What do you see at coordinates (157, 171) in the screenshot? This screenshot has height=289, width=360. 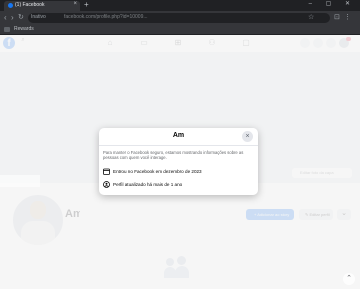 I see `joined-info-text: Entrou no Facebook em dezembro de 2023` at bounding box center [157, 171].